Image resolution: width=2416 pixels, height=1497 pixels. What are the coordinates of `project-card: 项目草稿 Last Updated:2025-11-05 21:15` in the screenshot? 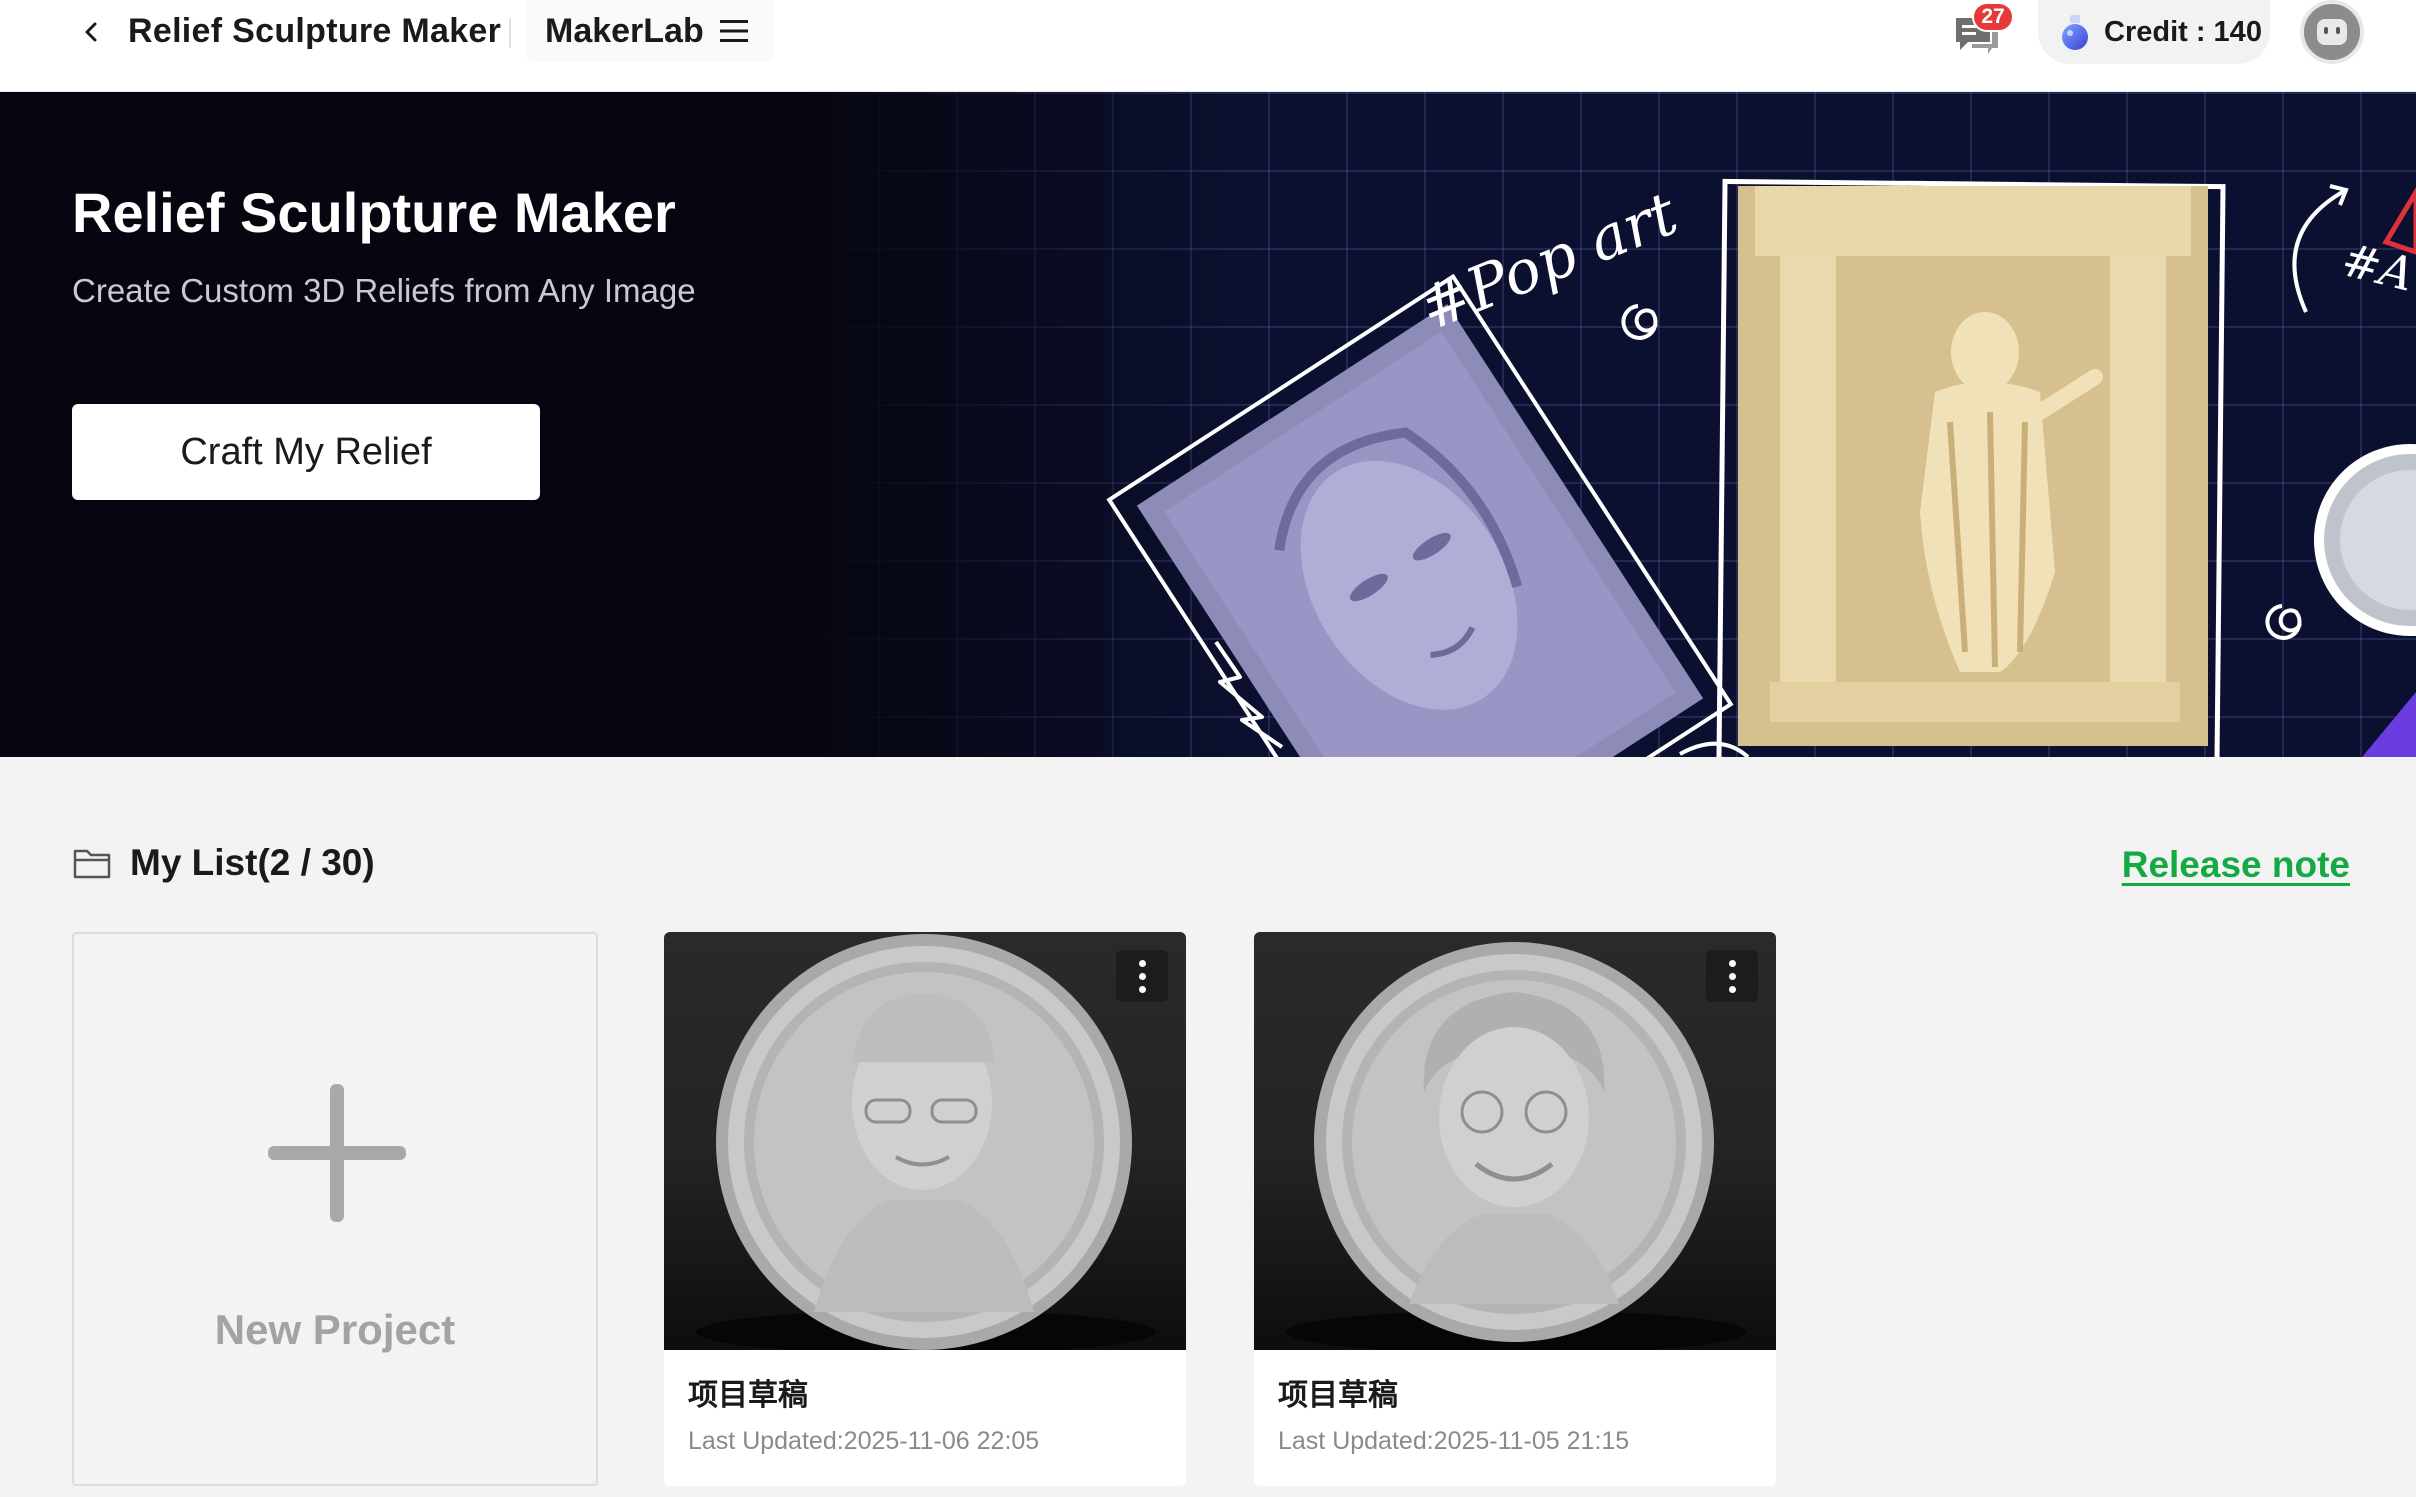 It's located at (1515, 1209).